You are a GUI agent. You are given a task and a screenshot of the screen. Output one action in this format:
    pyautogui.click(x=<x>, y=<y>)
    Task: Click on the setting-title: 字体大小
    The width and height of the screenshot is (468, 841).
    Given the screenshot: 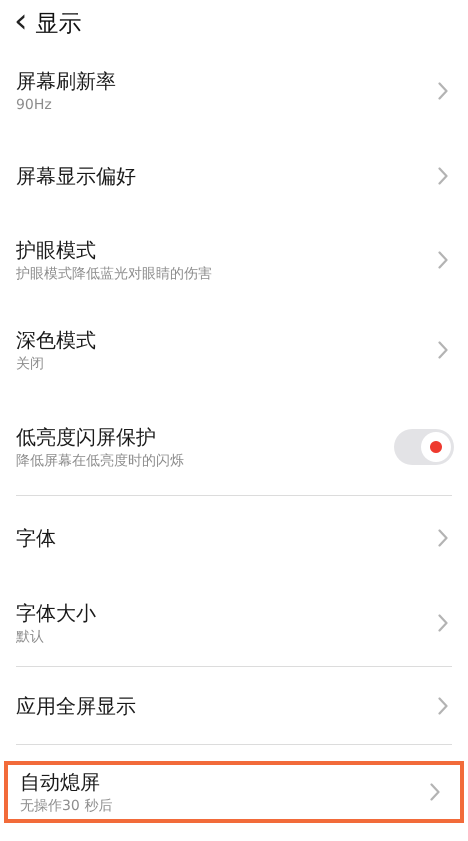 What is the action you would take?
    pyautogui.click(x=56, y=613)
    